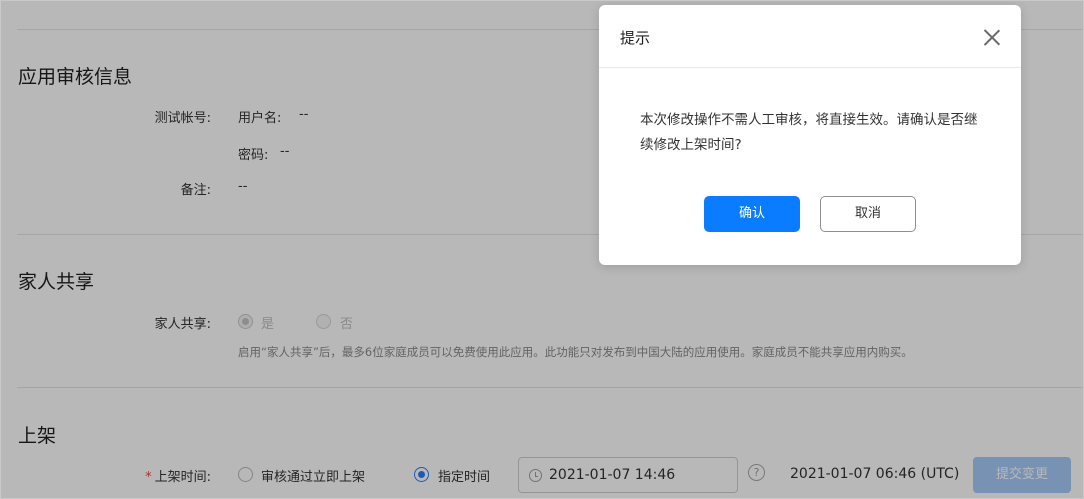  What do you see at coordinates (635, 38) in the screenshot?
I see `dialog-title: 提示` at bounding box center [635, 38].